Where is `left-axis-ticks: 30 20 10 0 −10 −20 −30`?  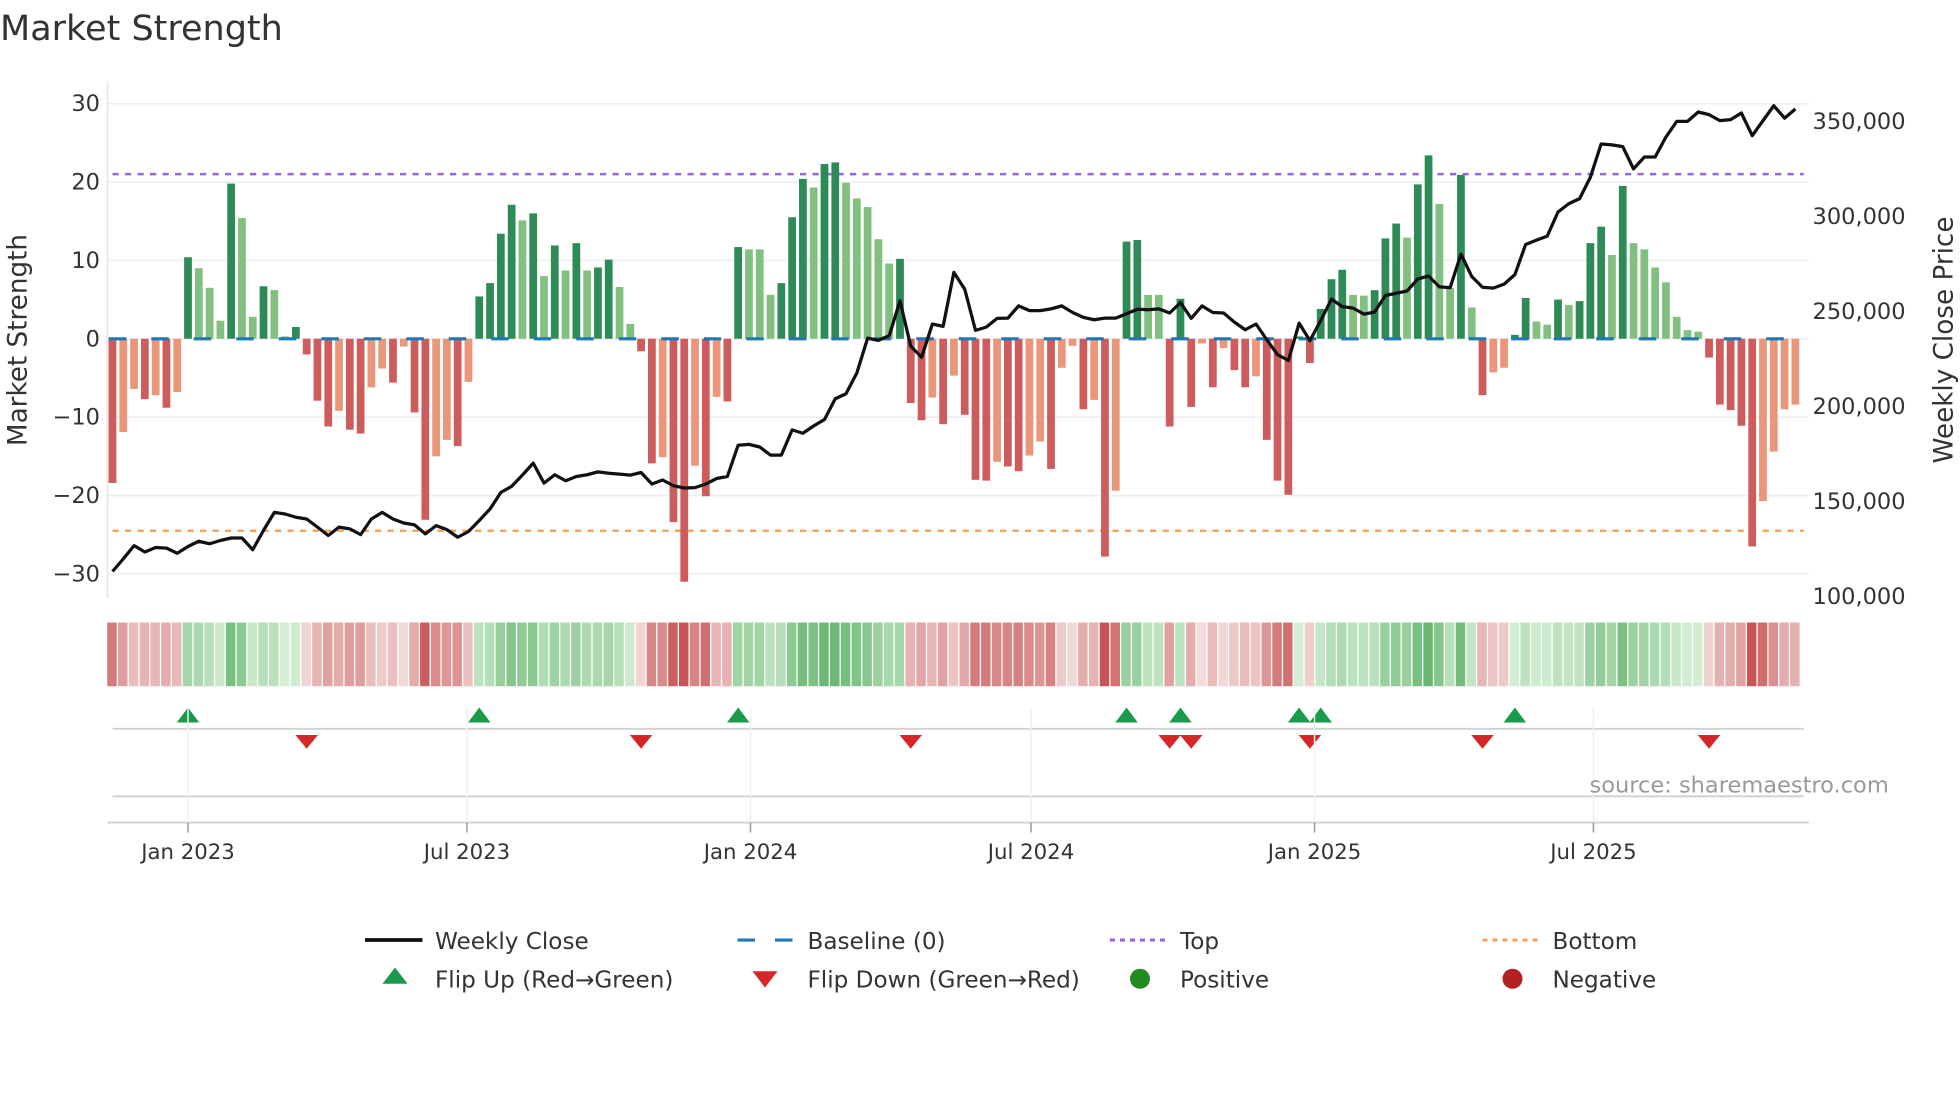 left-axis-ticks: 30 20 10 0 −10 −20 −30 is located at coordinates (76, 339).